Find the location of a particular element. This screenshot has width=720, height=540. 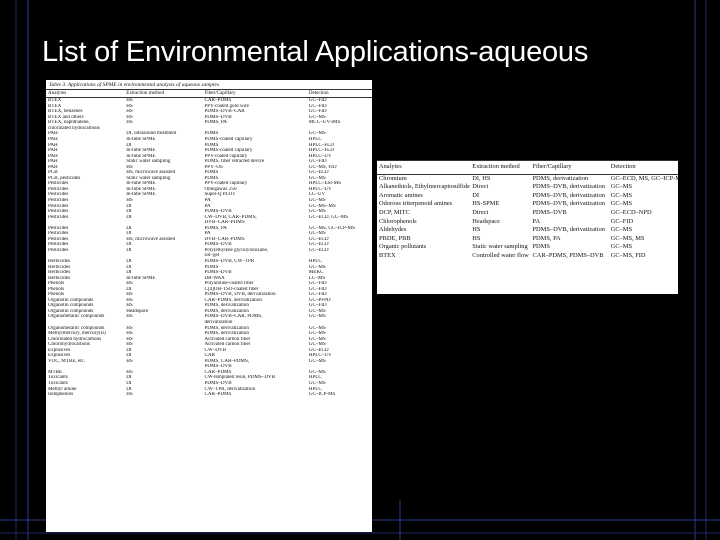

table-row: DCP, MITC Direct PDMS–DVB GC–ECD–NPD is located at coordinates (527, 213).